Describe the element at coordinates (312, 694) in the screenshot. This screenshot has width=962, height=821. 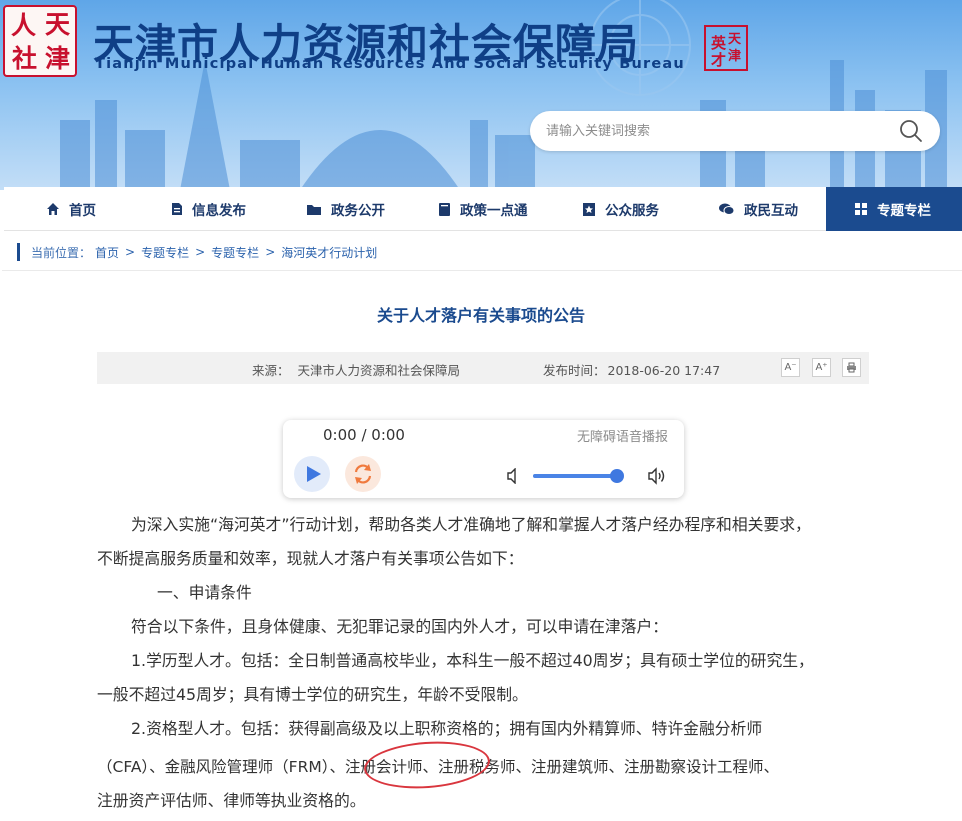
I see `paragraph: 一般不超过45周岁；具有博士学位的研究生，年龄不受限制。` at that location.